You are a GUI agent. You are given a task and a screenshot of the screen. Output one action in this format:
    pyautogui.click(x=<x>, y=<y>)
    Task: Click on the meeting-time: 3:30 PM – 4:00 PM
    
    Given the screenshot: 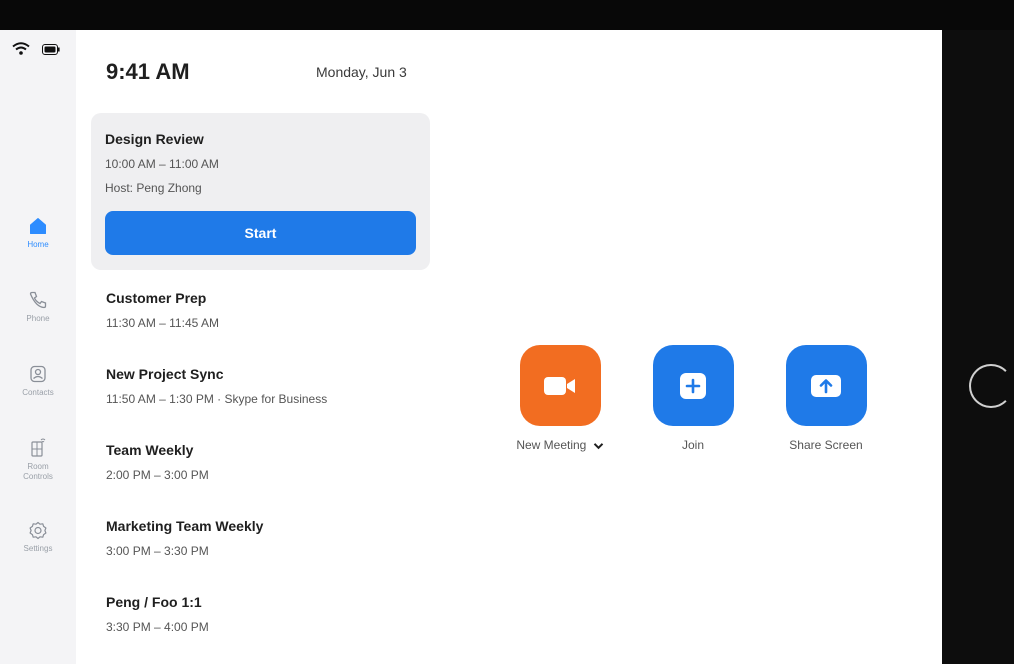 What is the action you would take?
    pyautogui.click(x=157, y=627)
    